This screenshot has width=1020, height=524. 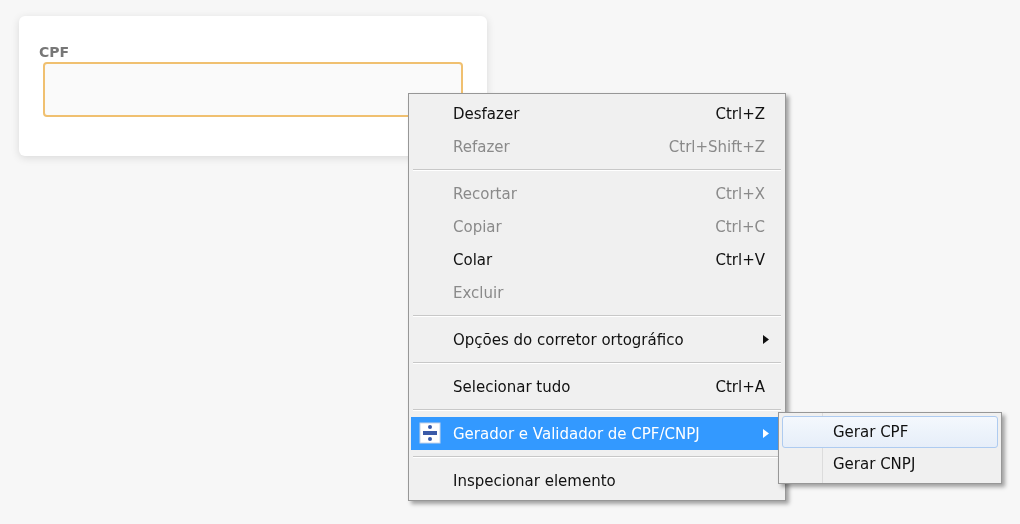 What do you see at coordinates (740, 113) in the screenshot?
I see `shortcut-text: Ctrl+Z` at bounding box center [740, 113].